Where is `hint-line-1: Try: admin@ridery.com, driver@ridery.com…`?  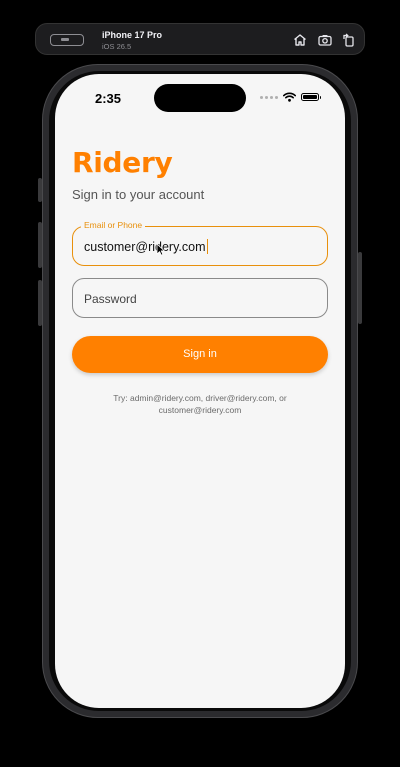
hint-line-1: Try: admin@ridery.com, driver@ridery.com… is located at coordinates (200, 398).